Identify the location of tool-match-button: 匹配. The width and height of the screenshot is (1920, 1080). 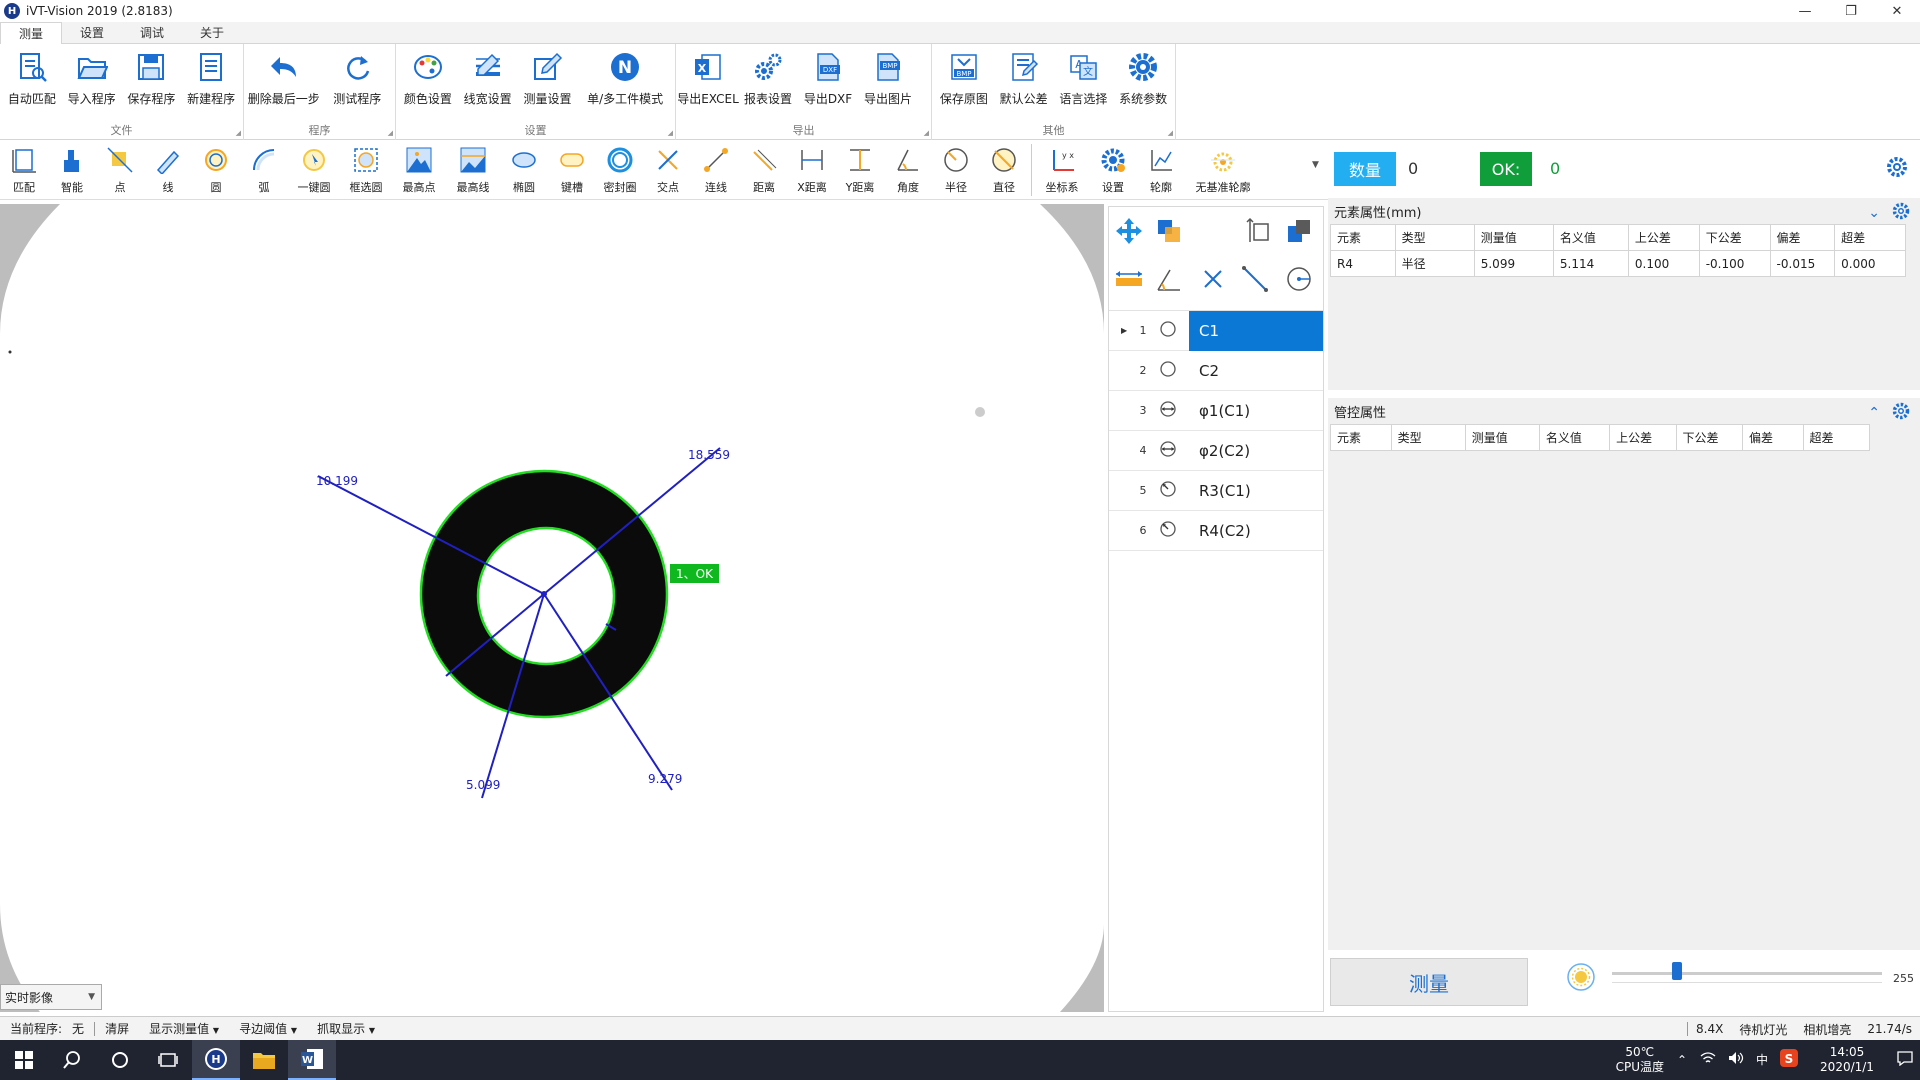
(24, 170).